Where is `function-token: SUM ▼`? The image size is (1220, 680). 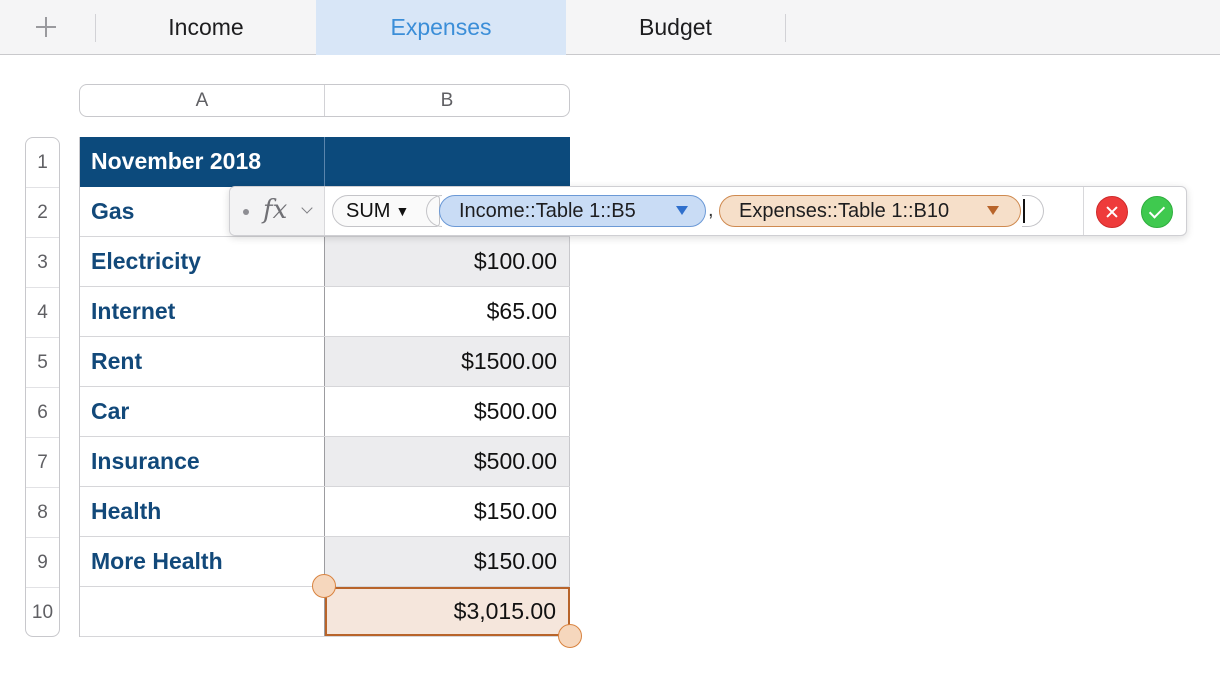 function-token: SUM ▼ is located at coordinates (386, 211).